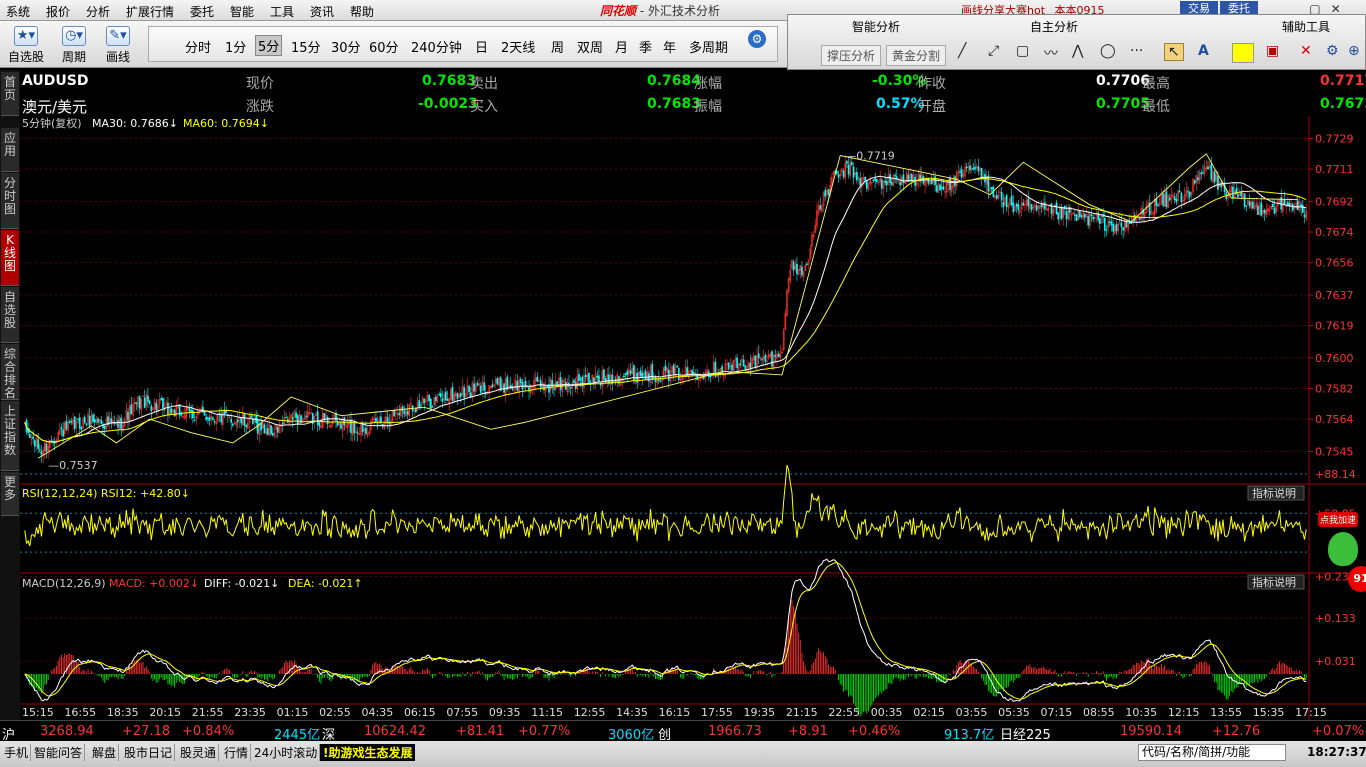 The width and height of the screenshot is (1366, 767). What do you see at coordinates (118, 45) in the screenshot?
I see `draw-button: ✎▾ 画线` at bounding box center [118, 45].